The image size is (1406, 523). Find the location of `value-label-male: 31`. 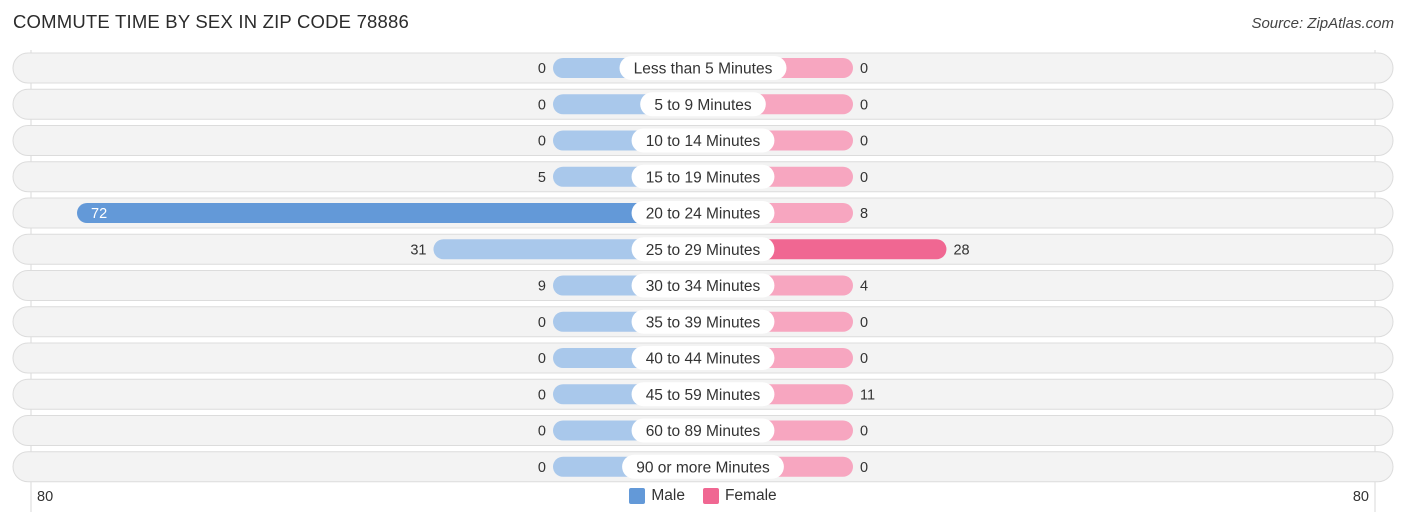

value-label-male: 31 is located at coordinates (418, 250).